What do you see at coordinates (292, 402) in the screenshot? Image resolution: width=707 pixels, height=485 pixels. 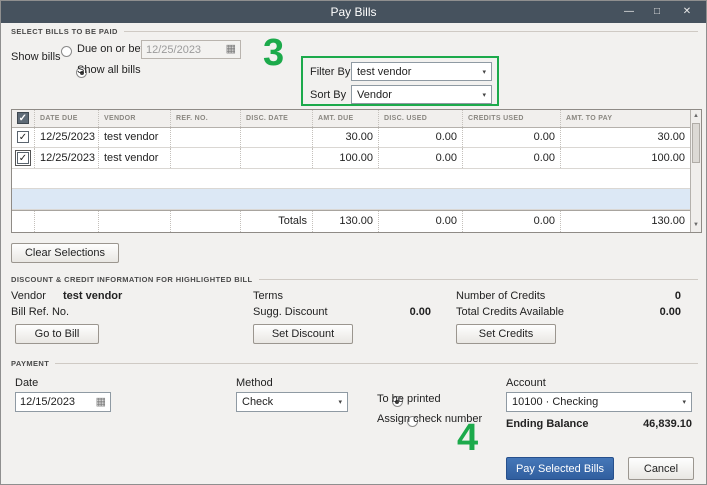 I see `payment-method-dropdown: Check ▾` at bounding box center [292, 402].